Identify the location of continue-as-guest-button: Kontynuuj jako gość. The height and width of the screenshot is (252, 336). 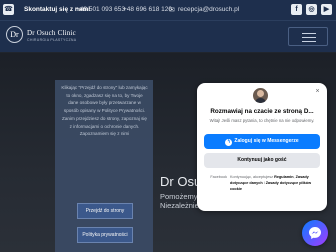
(262, 160).